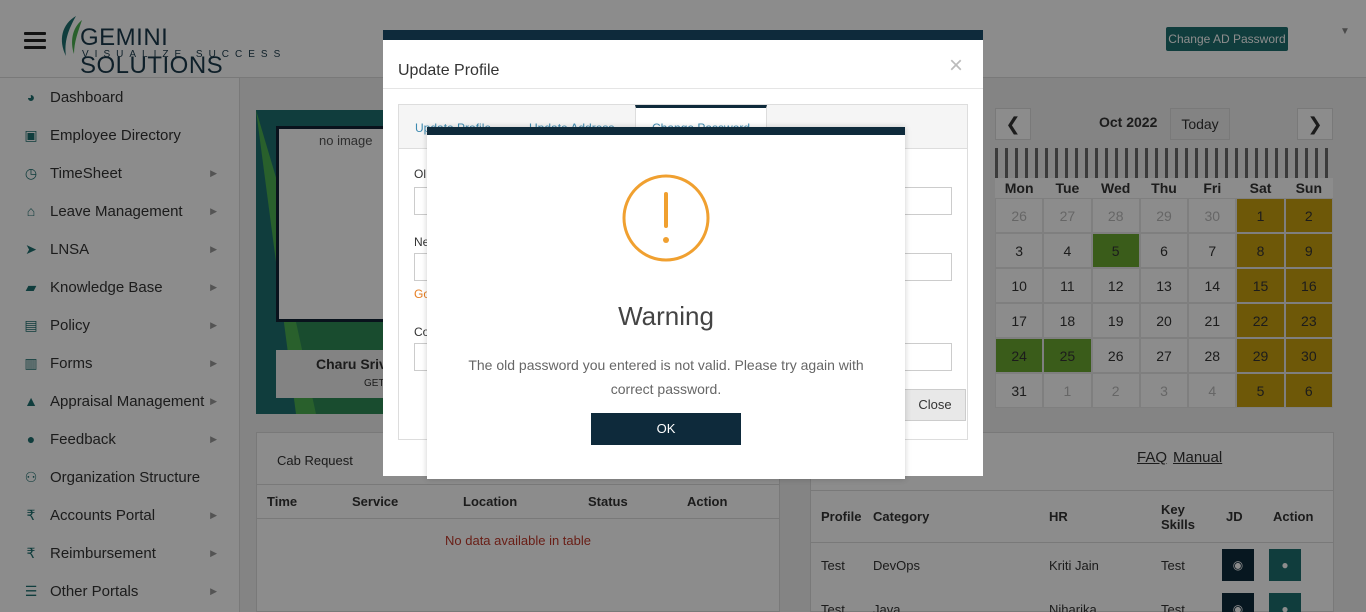 This screenshot has height=612, width=1366. Describe the element at coordinates (956, 66) in the screenshot. I see `close-icon: ×` at that location.